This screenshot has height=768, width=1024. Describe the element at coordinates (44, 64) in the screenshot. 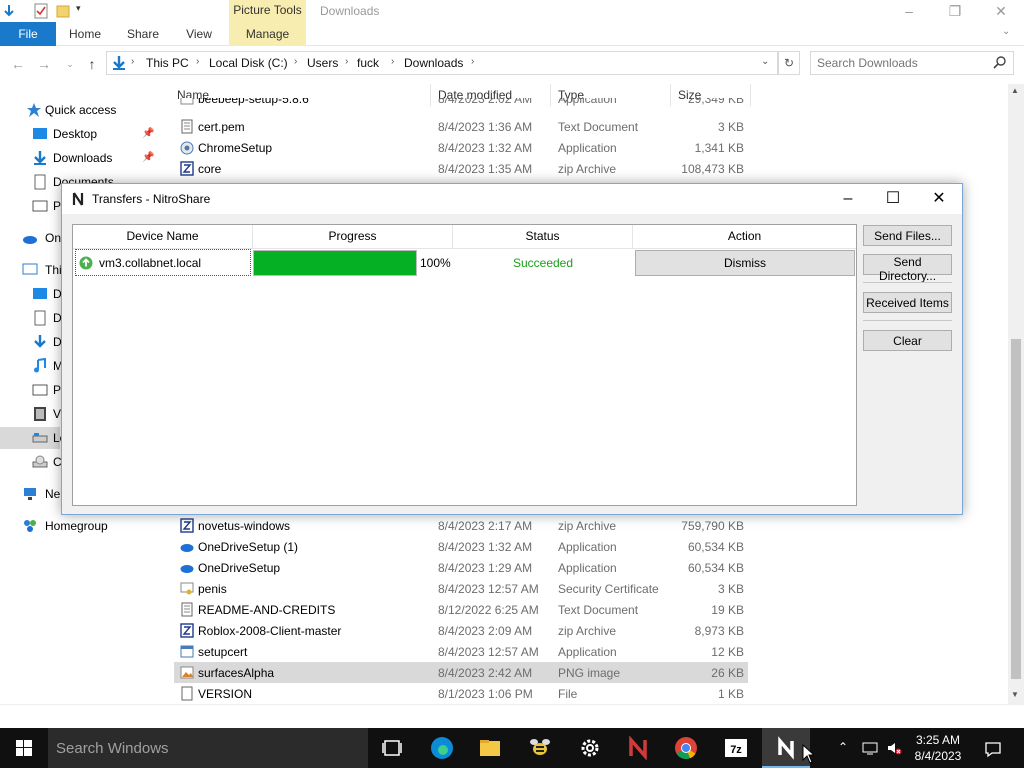

I see `forward-arrow-icon: →` at that location.